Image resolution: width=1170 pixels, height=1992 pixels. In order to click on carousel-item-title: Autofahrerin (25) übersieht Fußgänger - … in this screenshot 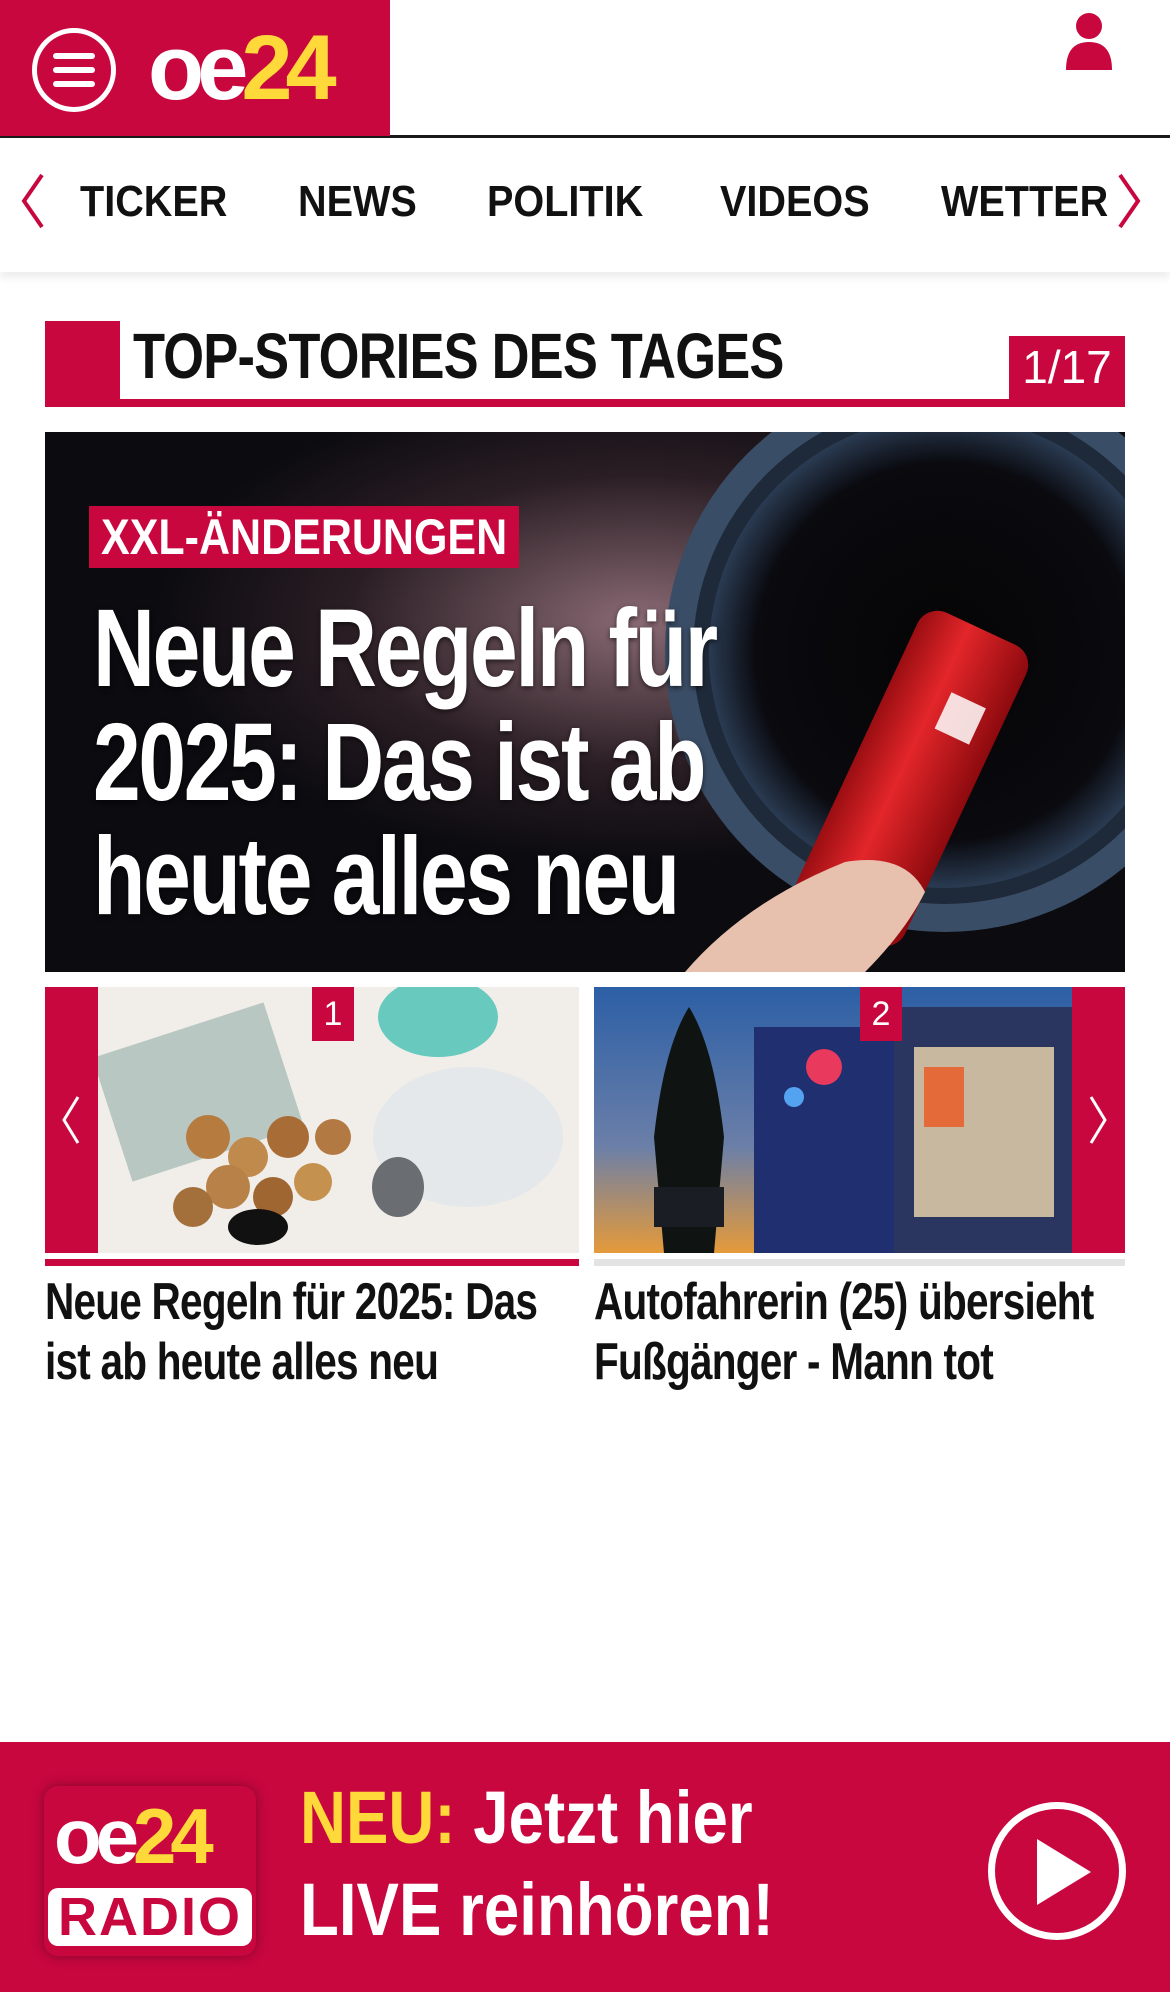, I will do `click(863, 1332)`.